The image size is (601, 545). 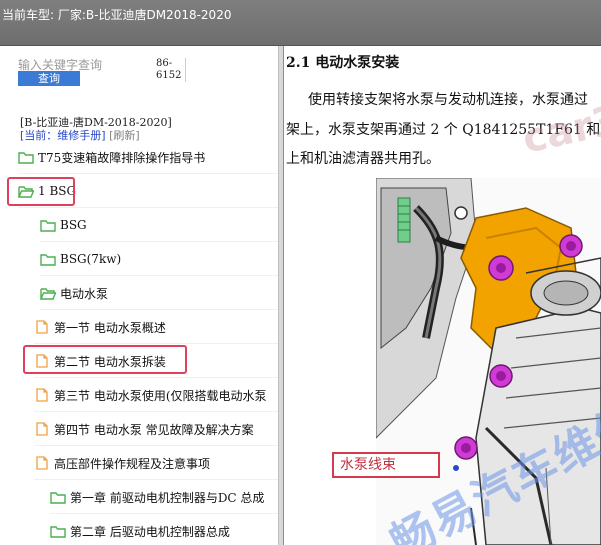 I want to click on tree-item-label: 1 BSG, so click(x=57, y=191).